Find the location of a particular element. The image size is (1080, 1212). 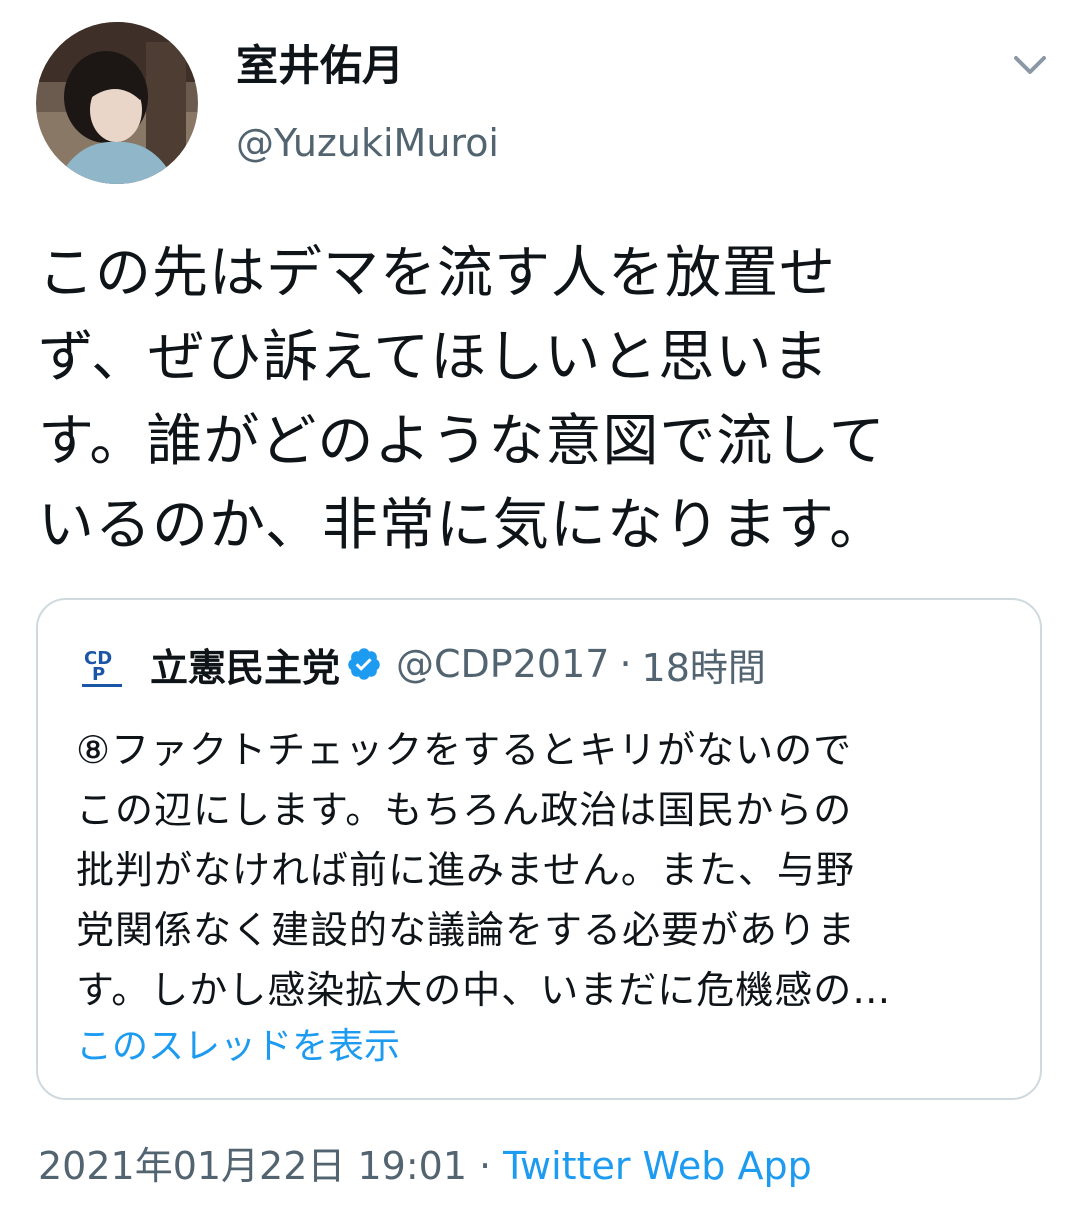

cdp-logo-icon: CD P is located at coordinates (102, 666).